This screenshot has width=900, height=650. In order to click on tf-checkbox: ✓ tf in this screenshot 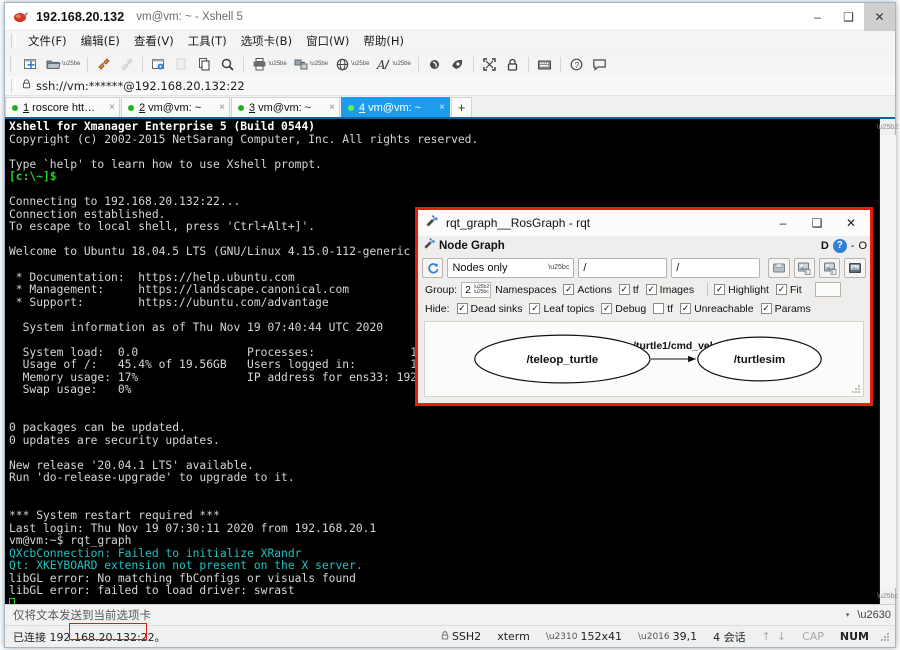, I will do `click(628, 290)`.